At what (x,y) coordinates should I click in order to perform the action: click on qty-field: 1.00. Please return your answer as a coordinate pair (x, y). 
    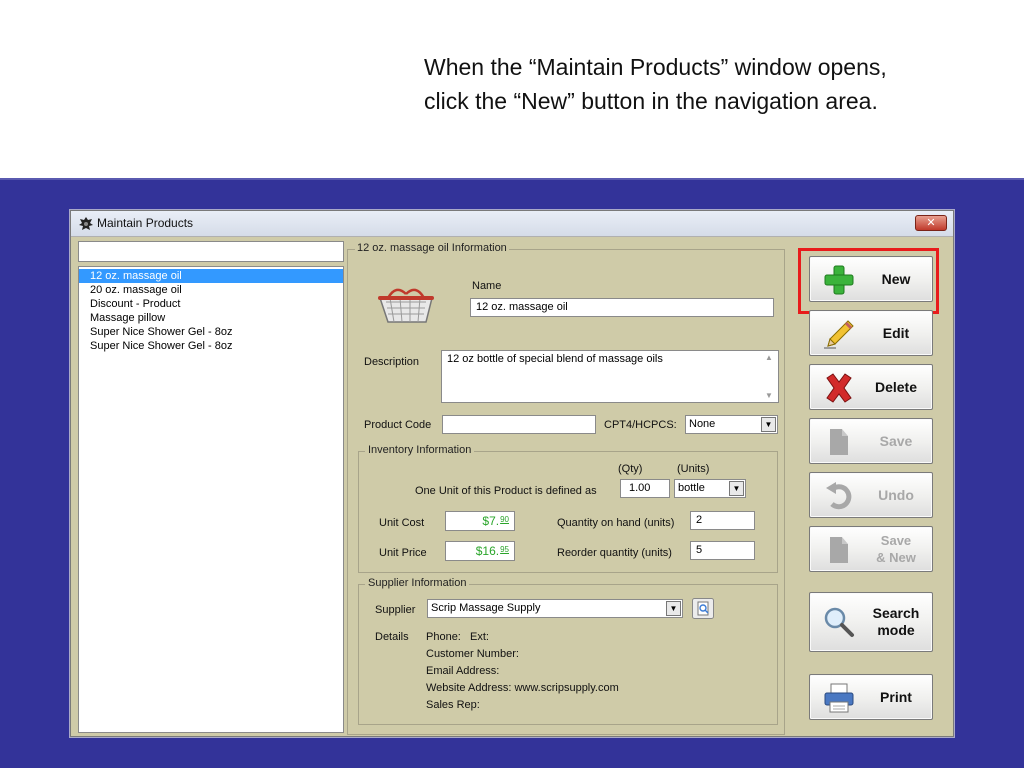
    Looking at the image, I should click on (645, 488).